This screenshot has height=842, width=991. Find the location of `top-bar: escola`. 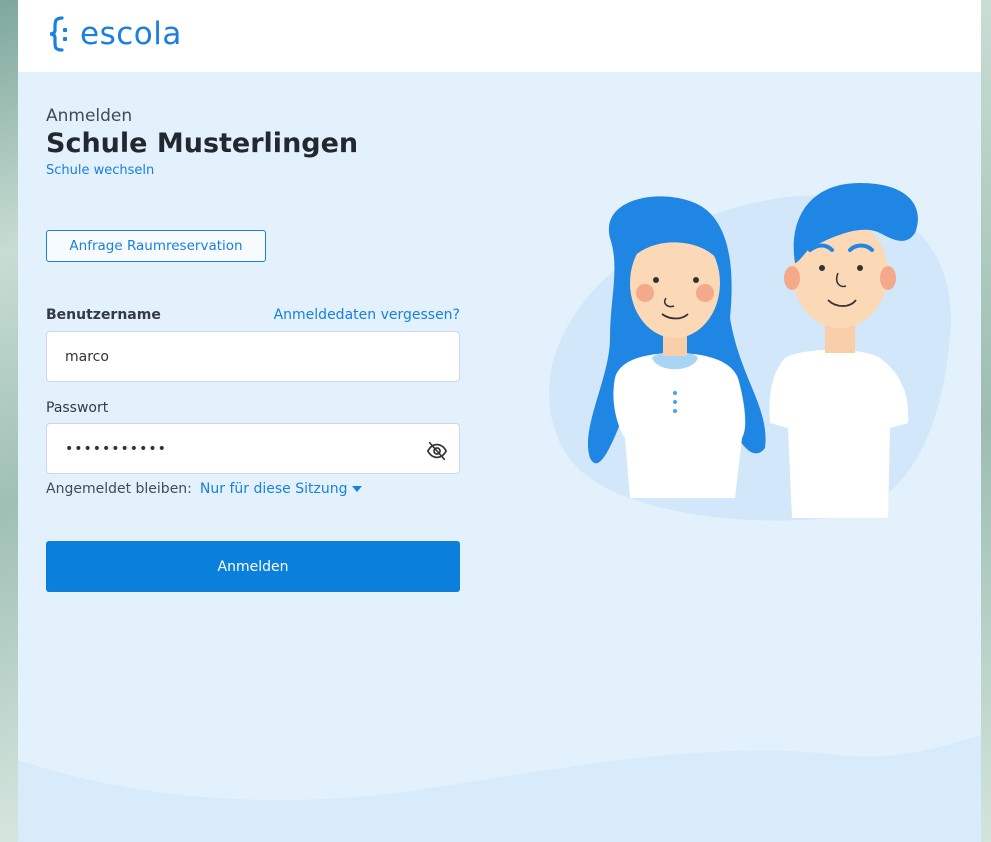

top-bar: escola is located at coordinates (499, 36).